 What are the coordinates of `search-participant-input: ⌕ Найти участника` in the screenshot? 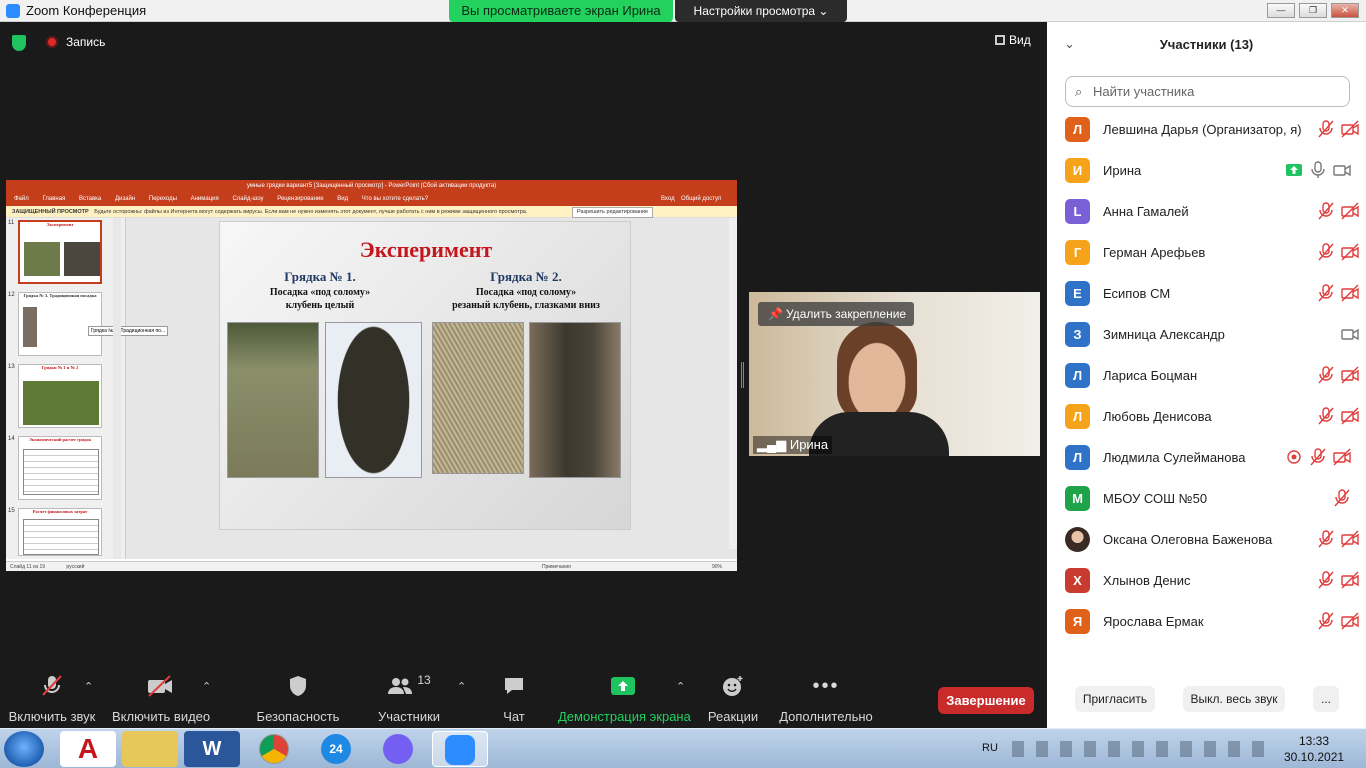 It's located at (1207, 91).